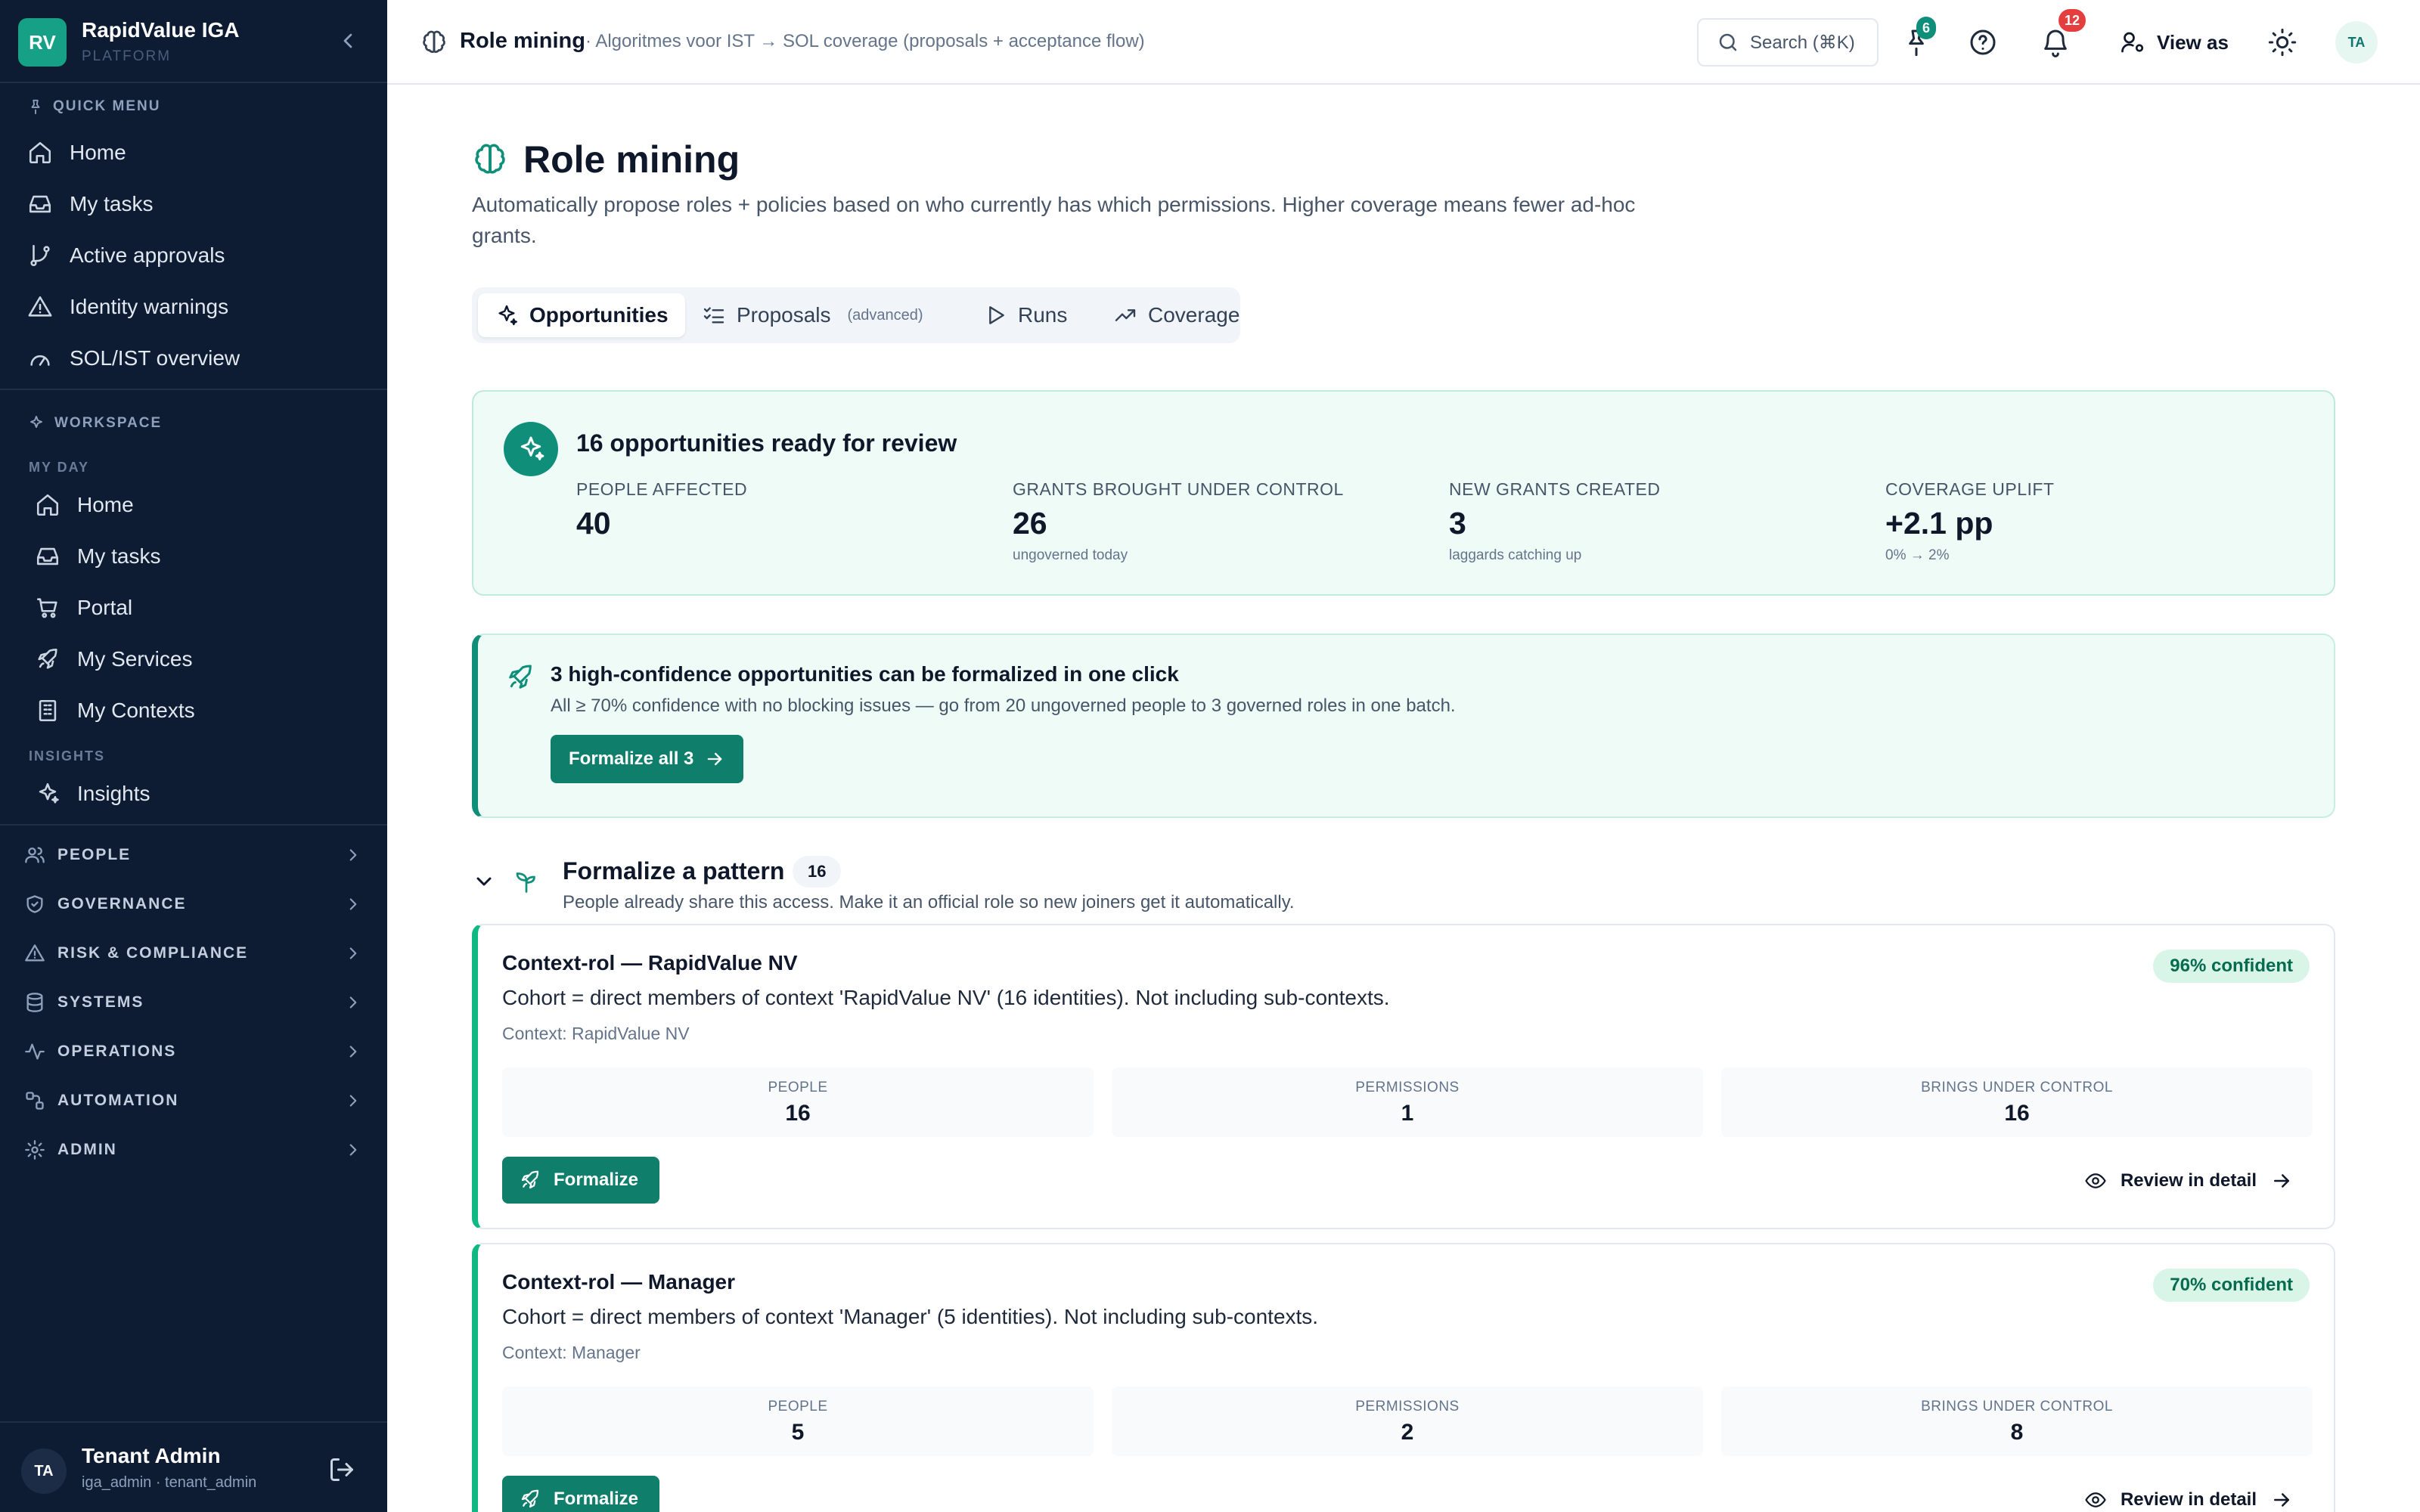 Image resolution: width=2420 pixels, height=1512 pixels. Describe the element at coordinates (798, 1406) in the screenshot. I see `metric-label: PEOPLE` at that location.